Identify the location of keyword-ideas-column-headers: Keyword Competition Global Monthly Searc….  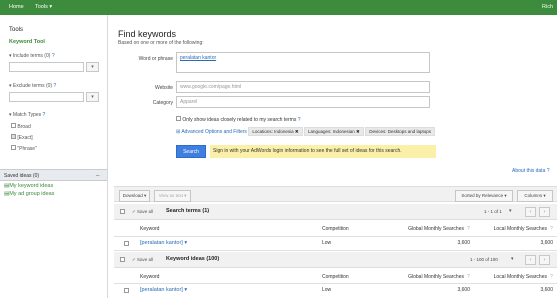
(335, 276).